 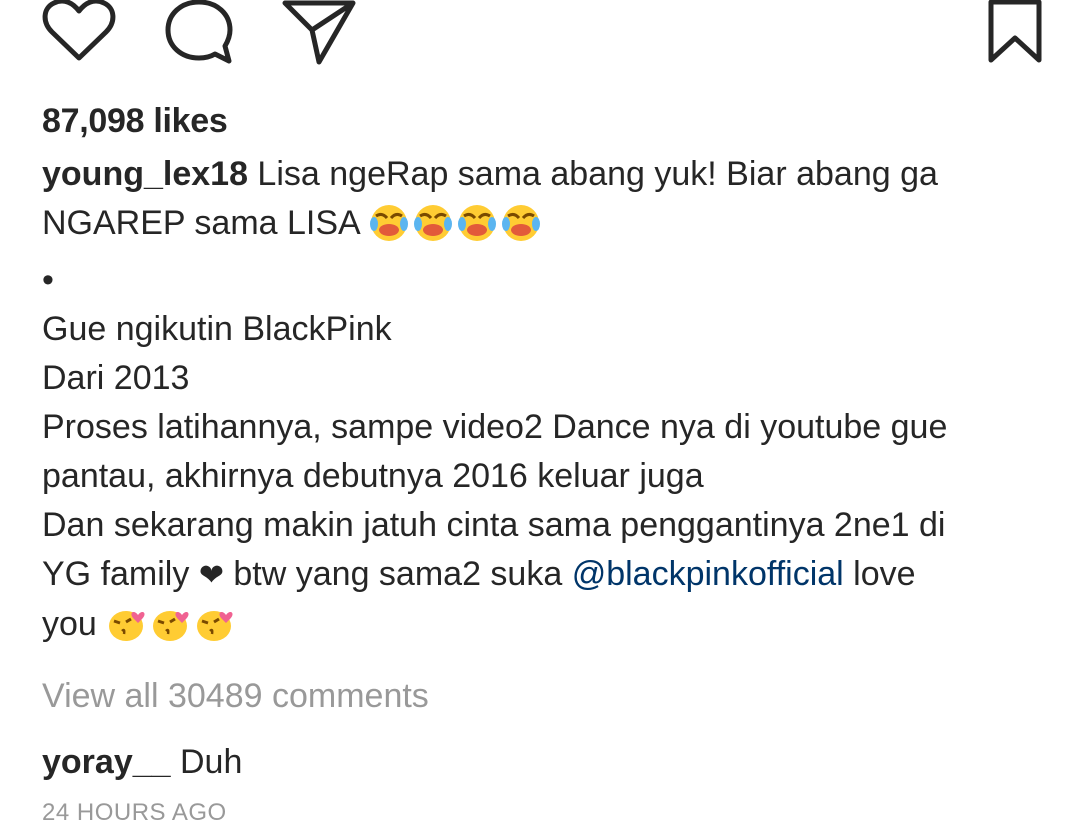 I want to click on caption-line: Dari 2013, so click(x=542, y=378).